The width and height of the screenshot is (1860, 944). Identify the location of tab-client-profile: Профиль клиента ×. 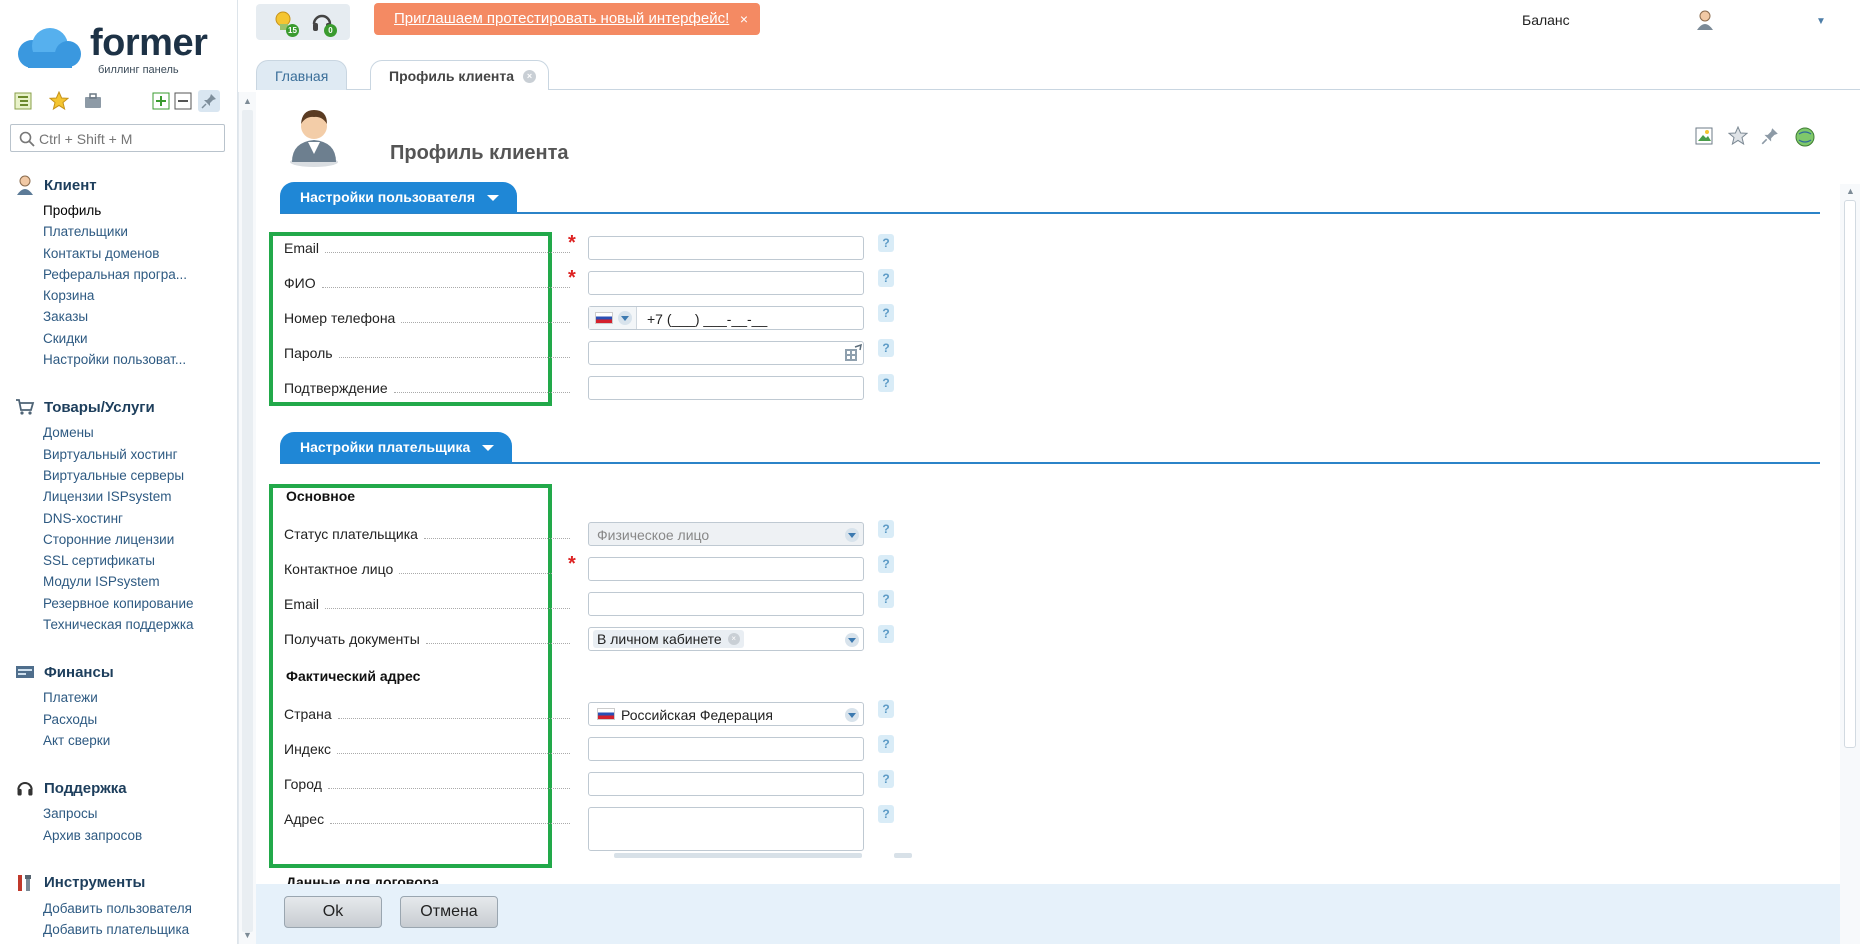
(459, 76).